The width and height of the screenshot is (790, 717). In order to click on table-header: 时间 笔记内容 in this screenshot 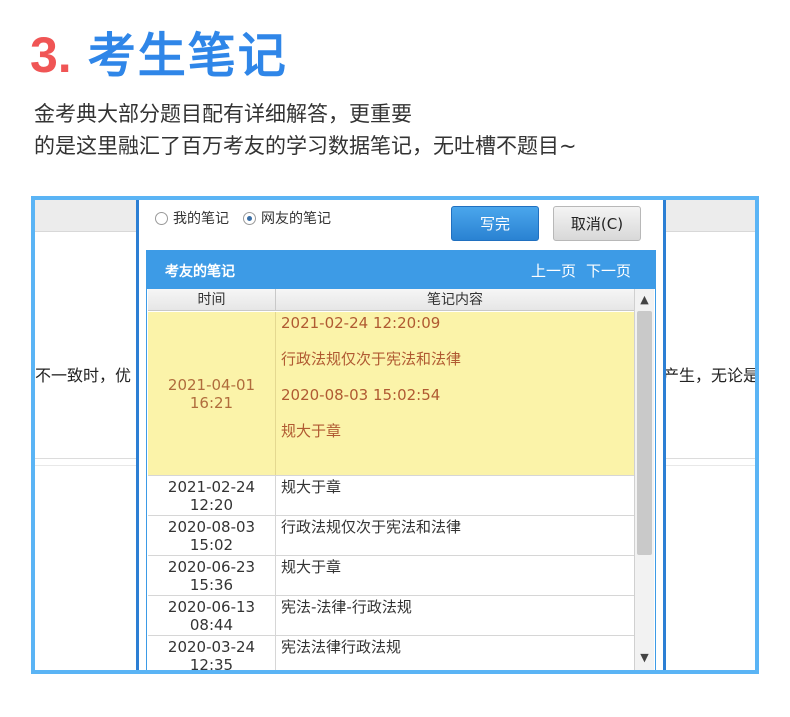, I will do `click(391, 300)`.